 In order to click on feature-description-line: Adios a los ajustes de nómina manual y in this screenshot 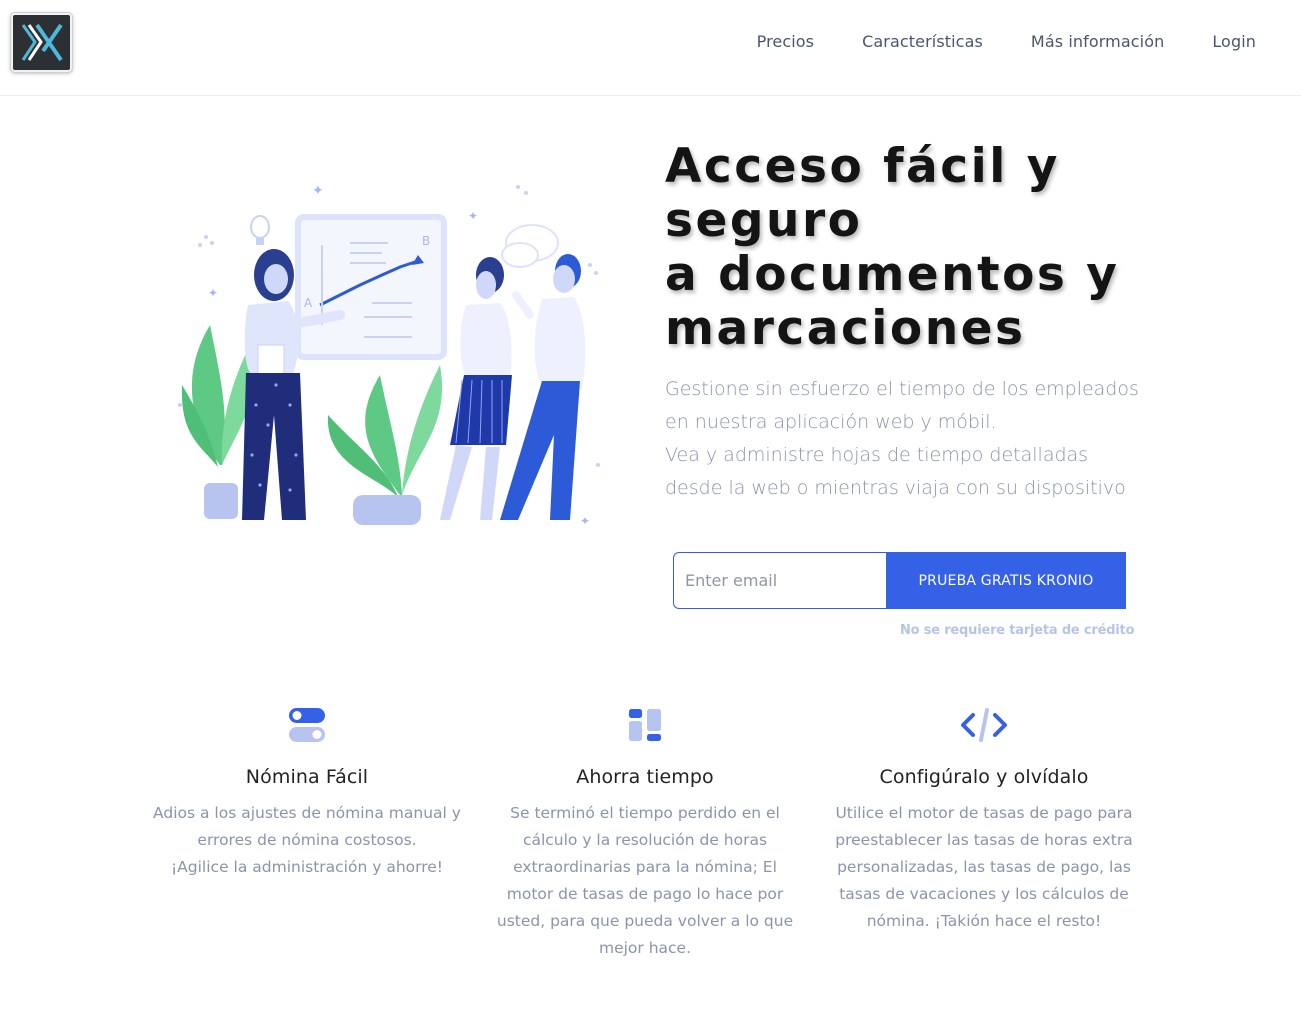, I will do `click(307, 813)`.